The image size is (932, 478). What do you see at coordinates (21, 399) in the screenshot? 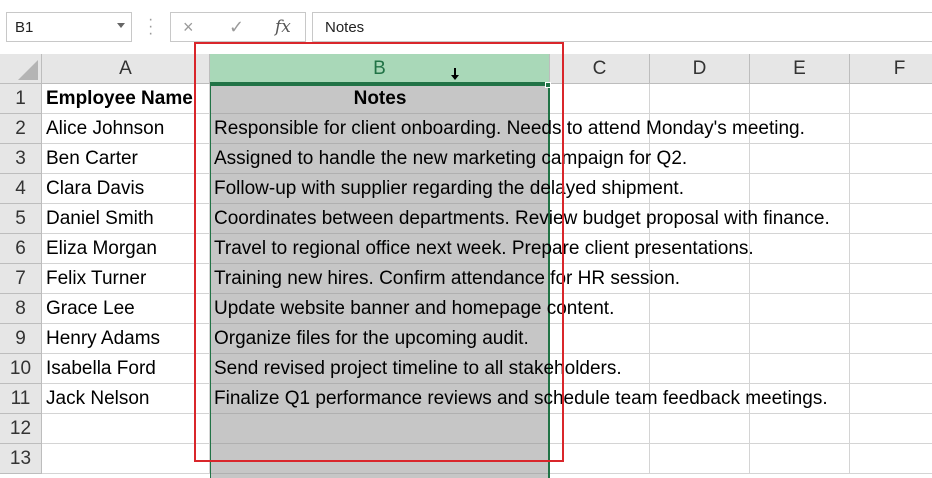
I see `row-header: 11` at bounding box center [21, 399].